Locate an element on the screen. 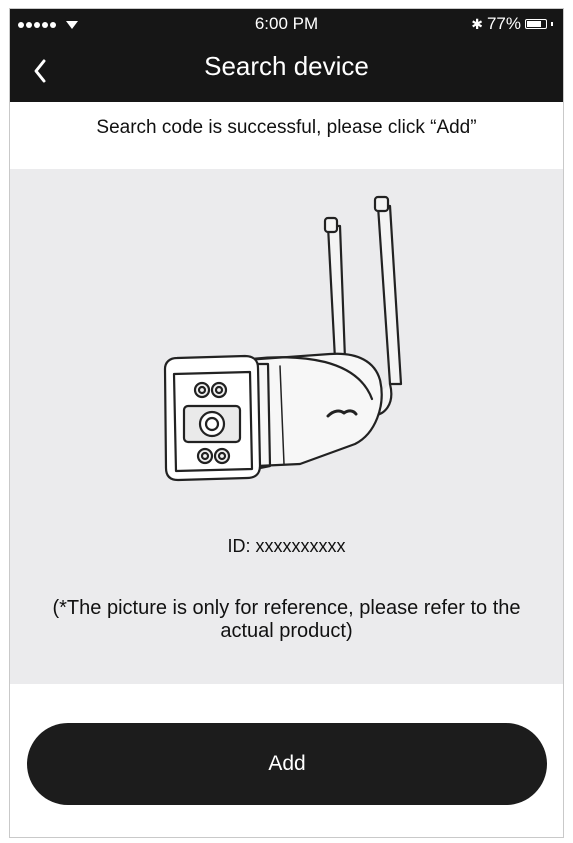  header: 6:00 PM ✱ 77% Search device is located at coordinates (286, 55).